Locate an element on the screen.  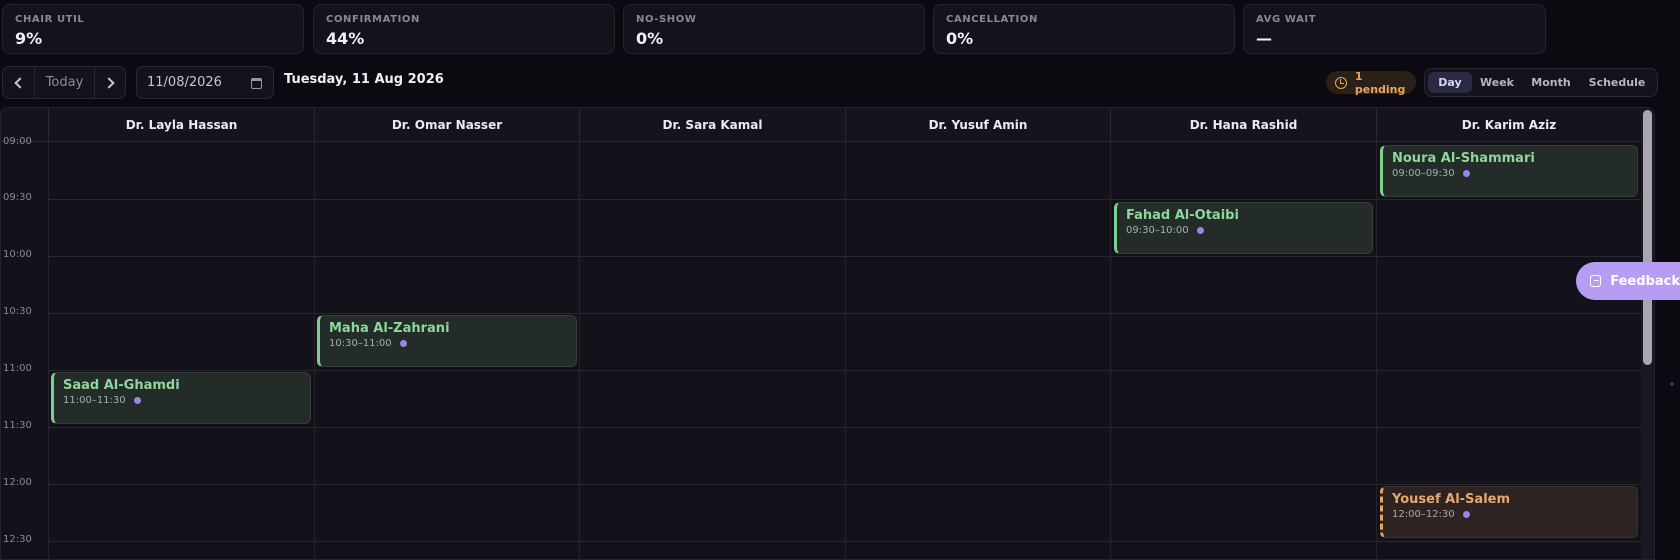
today-button: Today is located at coordinates (65, 82).